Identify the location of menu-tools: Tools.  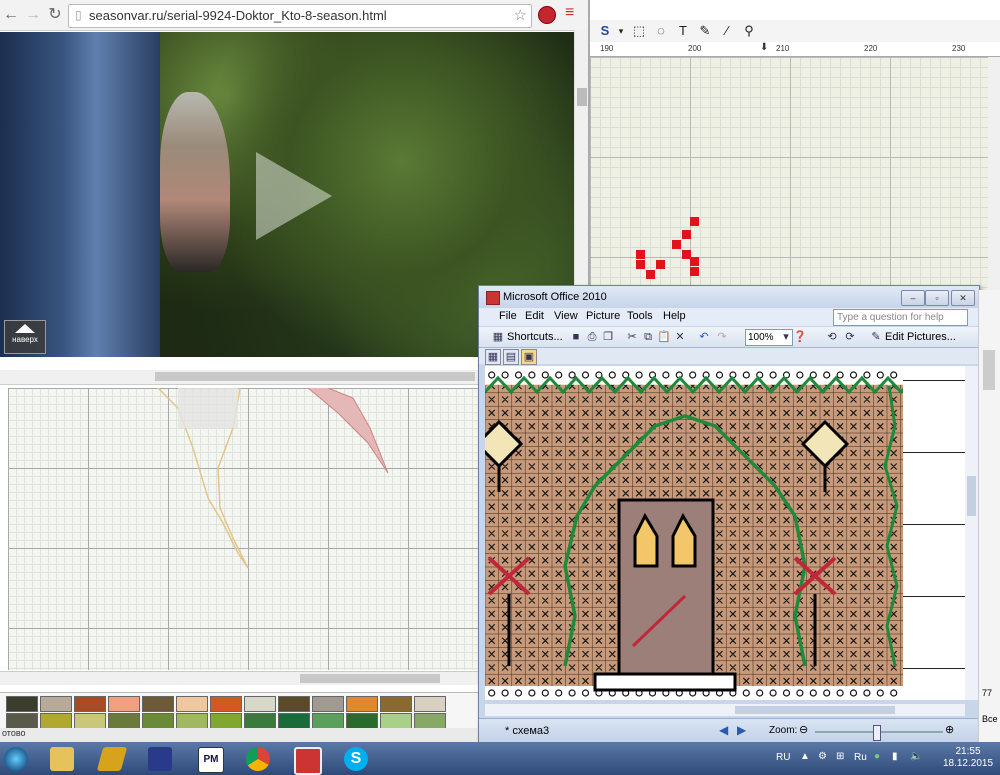
(640, 316).